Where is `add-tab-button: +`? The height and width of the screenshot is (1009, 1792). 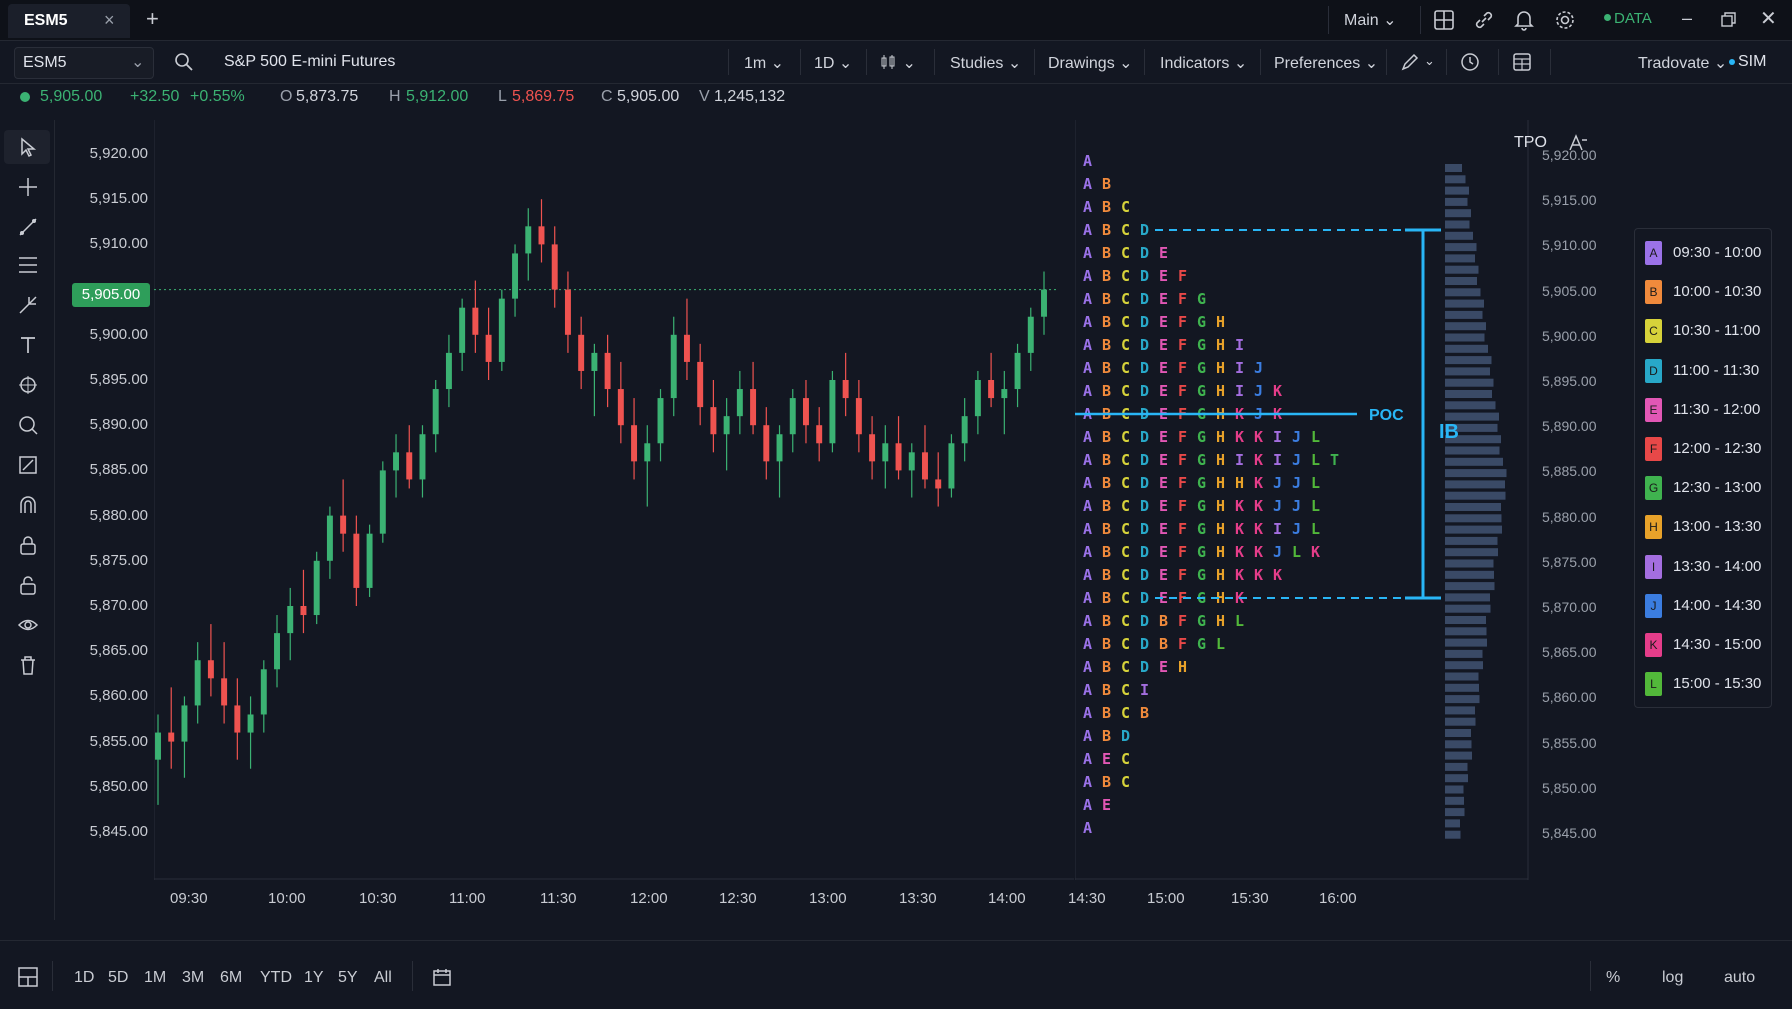
add-tab-button: + is located at coordinates (152, 19).